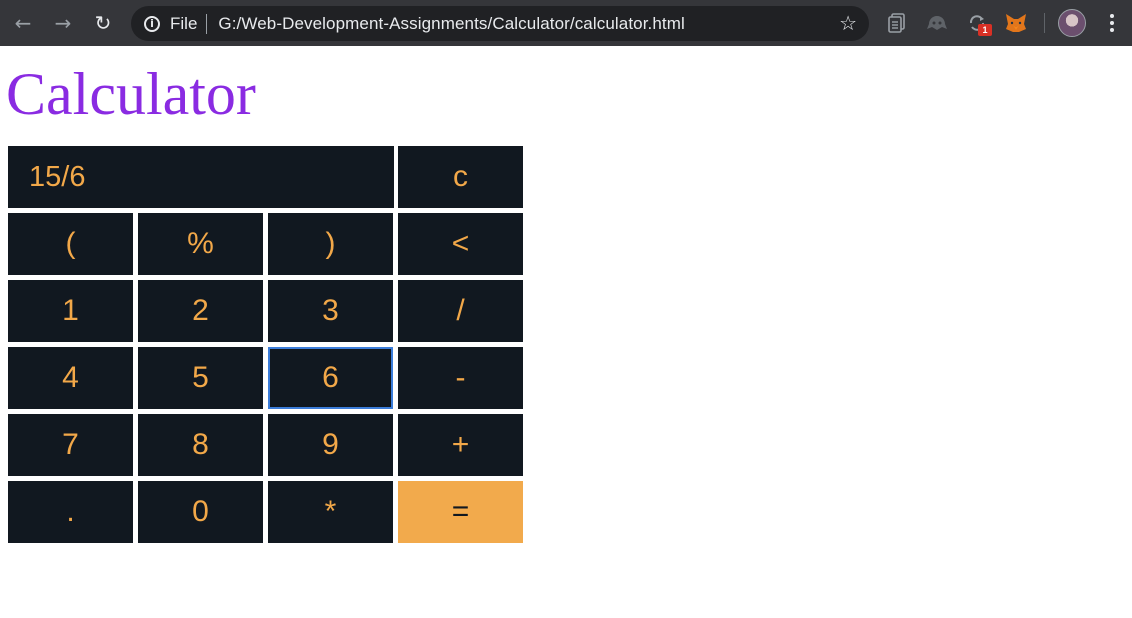 The width and height of the screenshot is (1132, 618). I want to click on percent-button: %, so click(200, 244).